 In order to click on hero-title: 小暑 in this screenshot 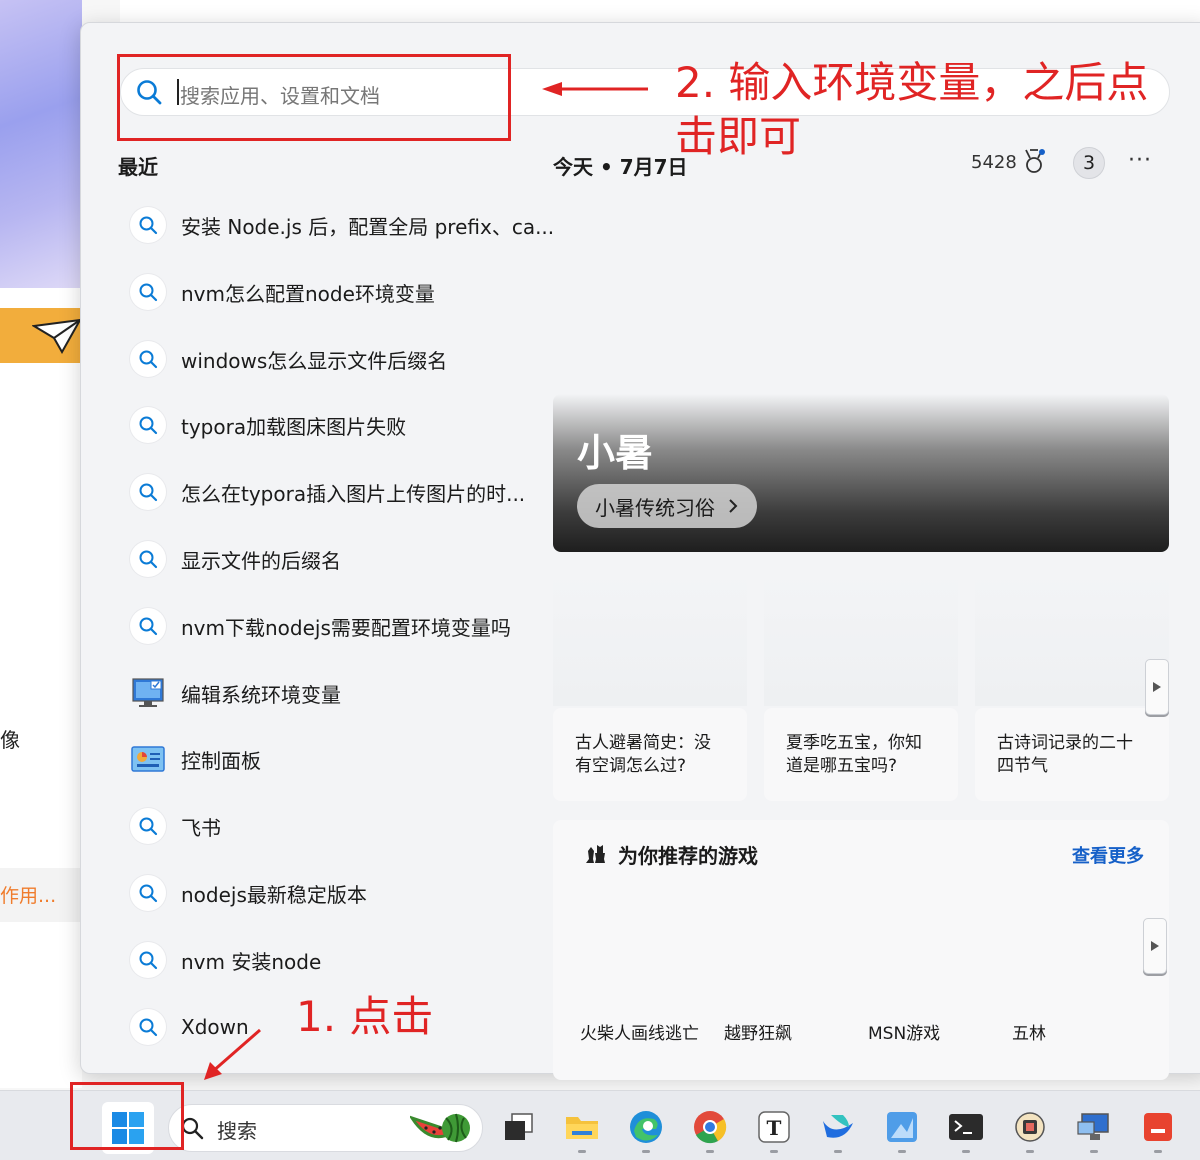, I will do `click(615, 453)`.